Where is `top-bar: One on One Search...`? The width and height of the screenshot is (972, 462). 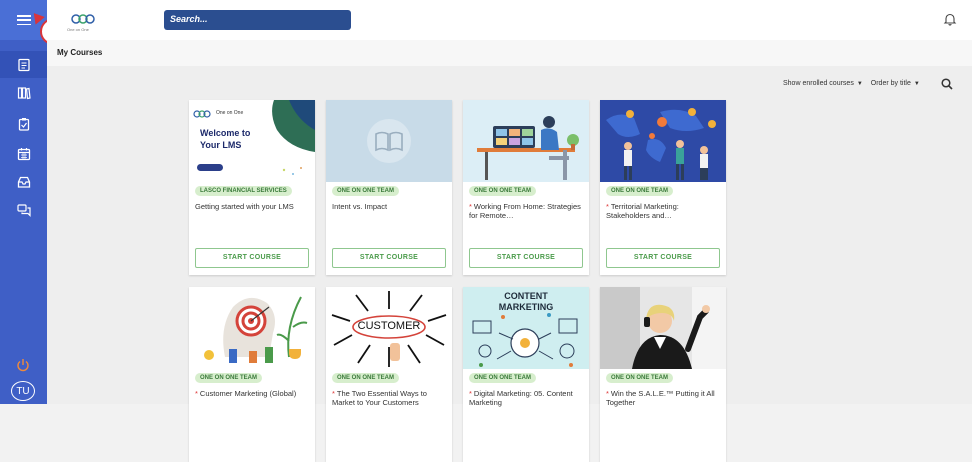
top-bar: One on One Search... is located at coordinates (509, 20).